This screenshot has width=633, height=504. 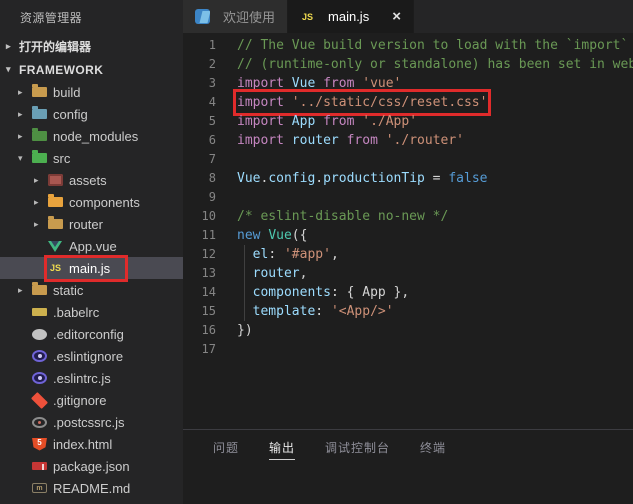 I want to click on editorconfig-icon, so click(x=39, y=334).